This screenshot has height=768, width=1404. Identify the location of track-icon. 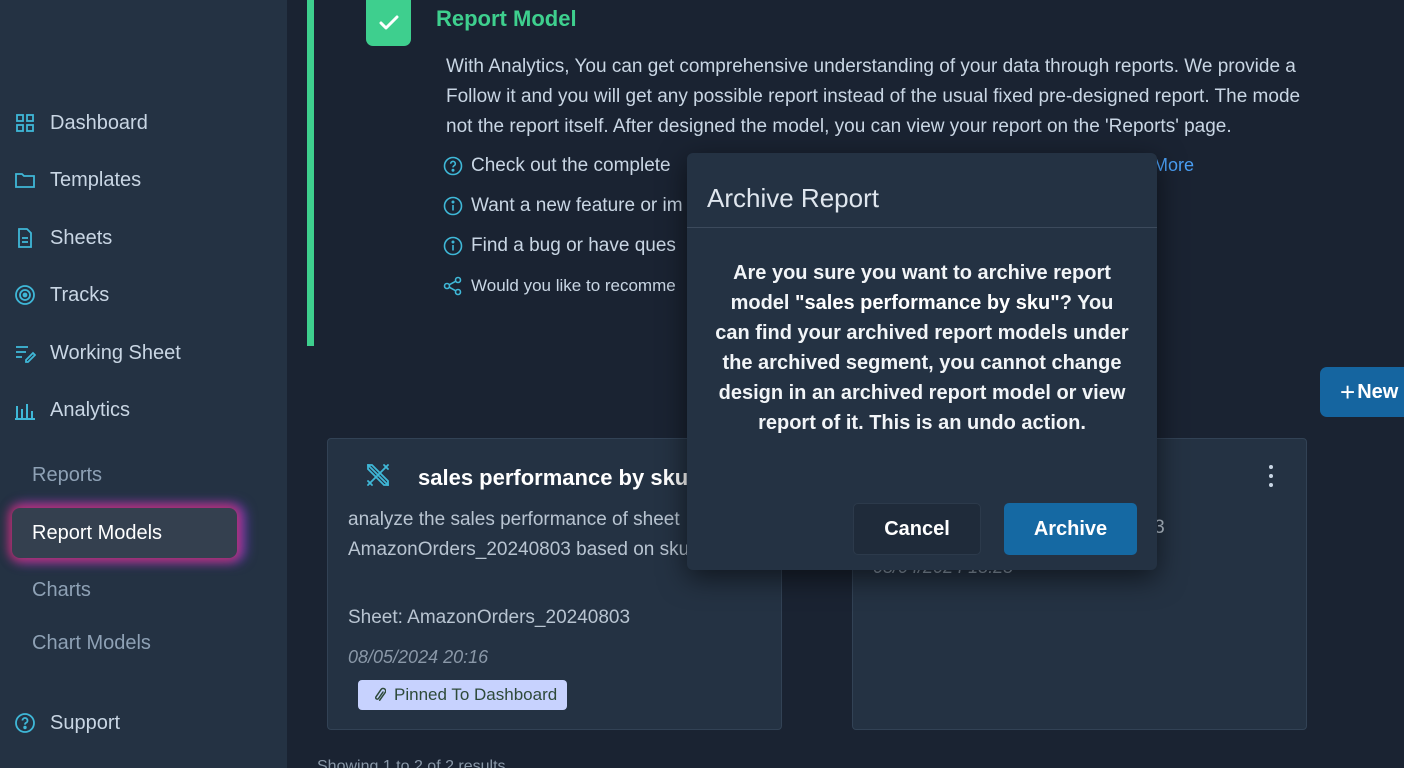
(25, 295).